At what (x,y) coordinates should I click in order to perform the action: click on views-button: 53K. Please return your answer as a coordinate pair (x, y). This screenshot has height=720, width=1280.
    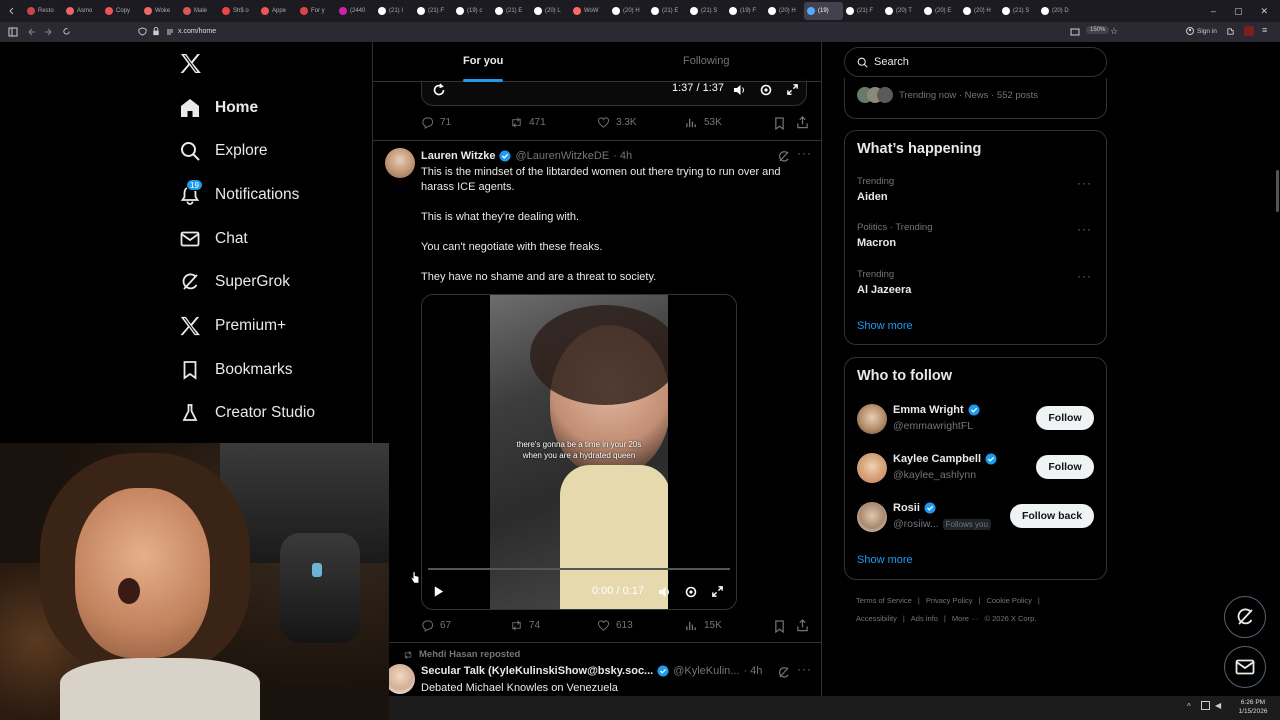
    Looking at the image, I should click on (703, 122).